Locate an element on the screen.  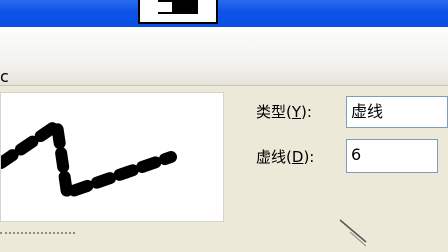
line-type-select: 虚线 is located at coordinates (397, 112).